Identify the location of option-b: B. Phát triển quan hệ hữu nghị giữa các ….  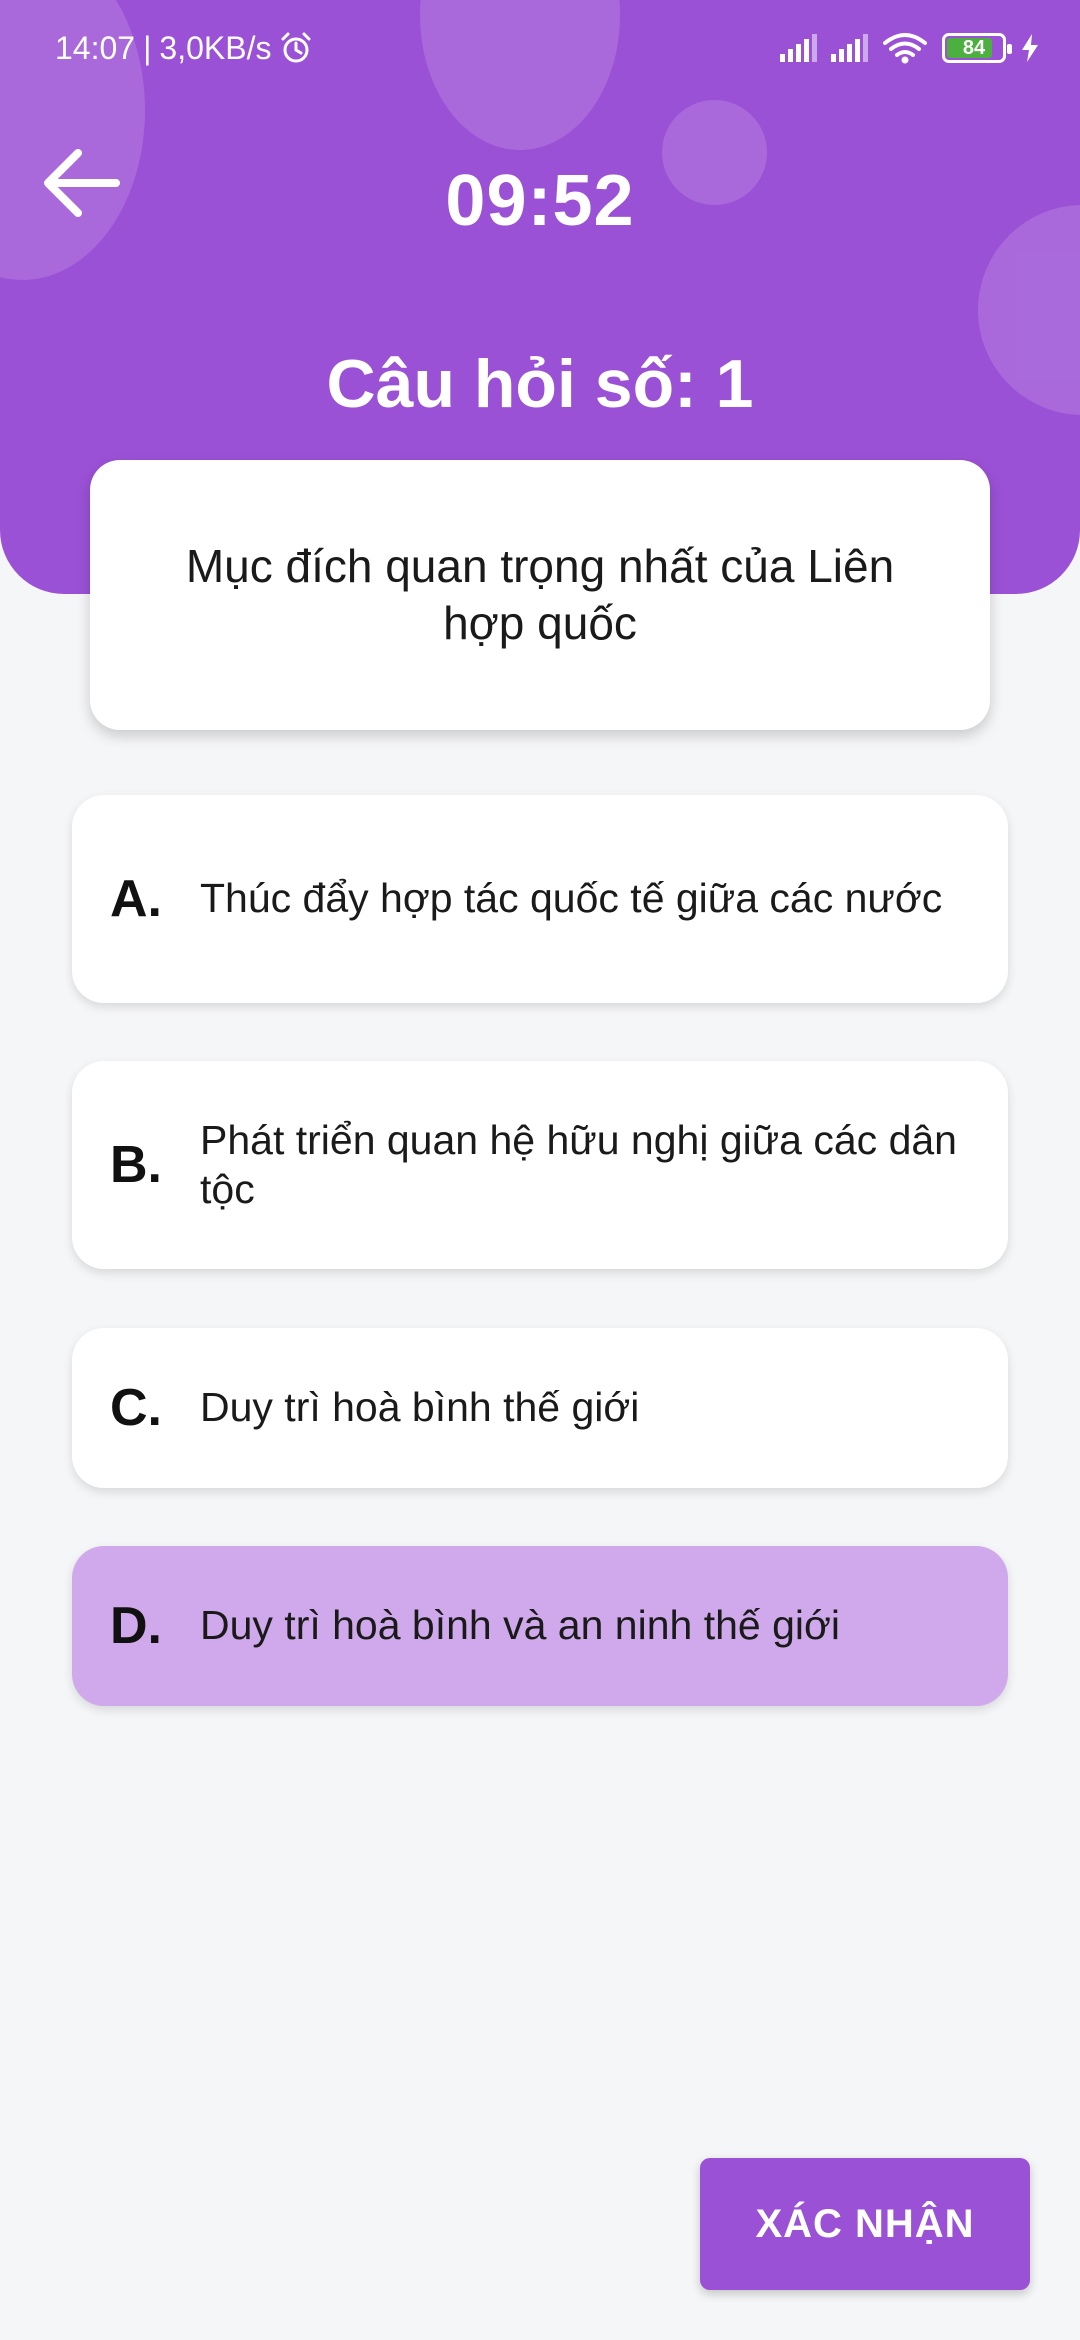
(540, 1165).